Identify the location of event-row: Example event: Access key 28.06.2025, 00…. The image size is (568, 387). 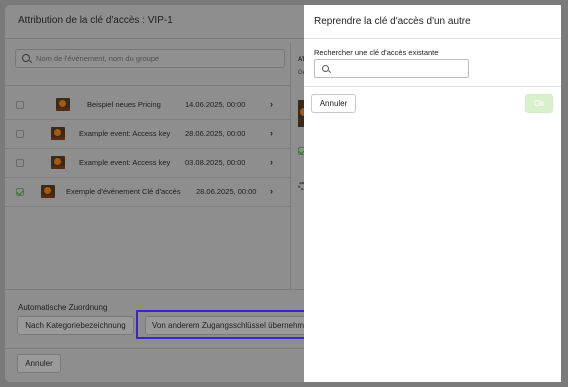
(147, 134).